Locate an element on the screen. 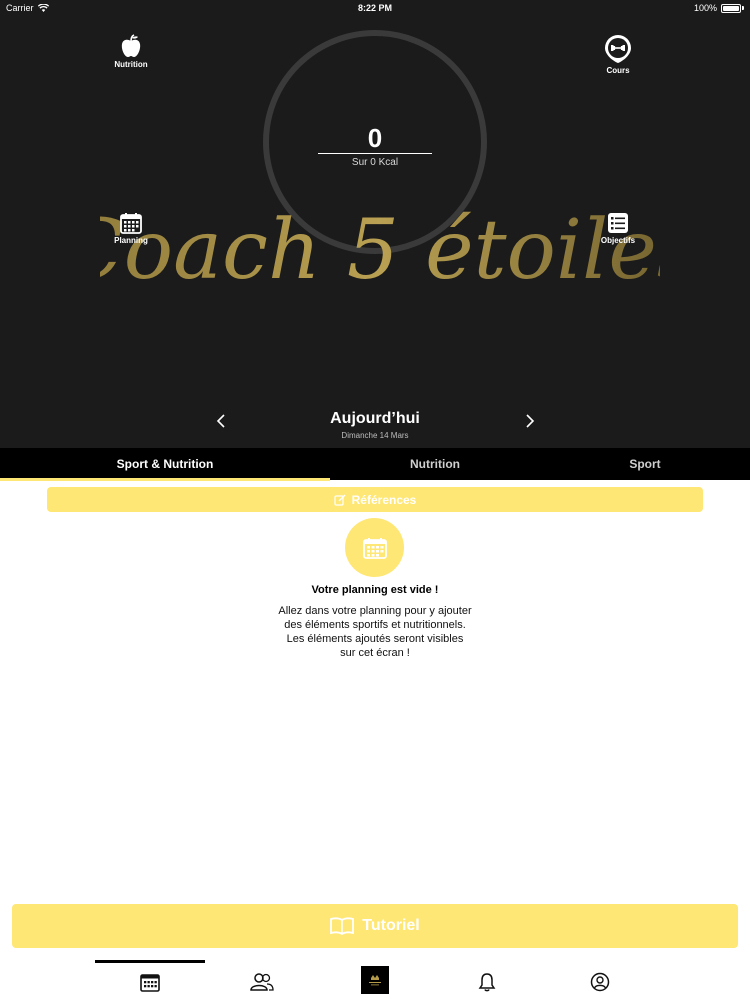  apple-icon is located at coordinates (131, 45).